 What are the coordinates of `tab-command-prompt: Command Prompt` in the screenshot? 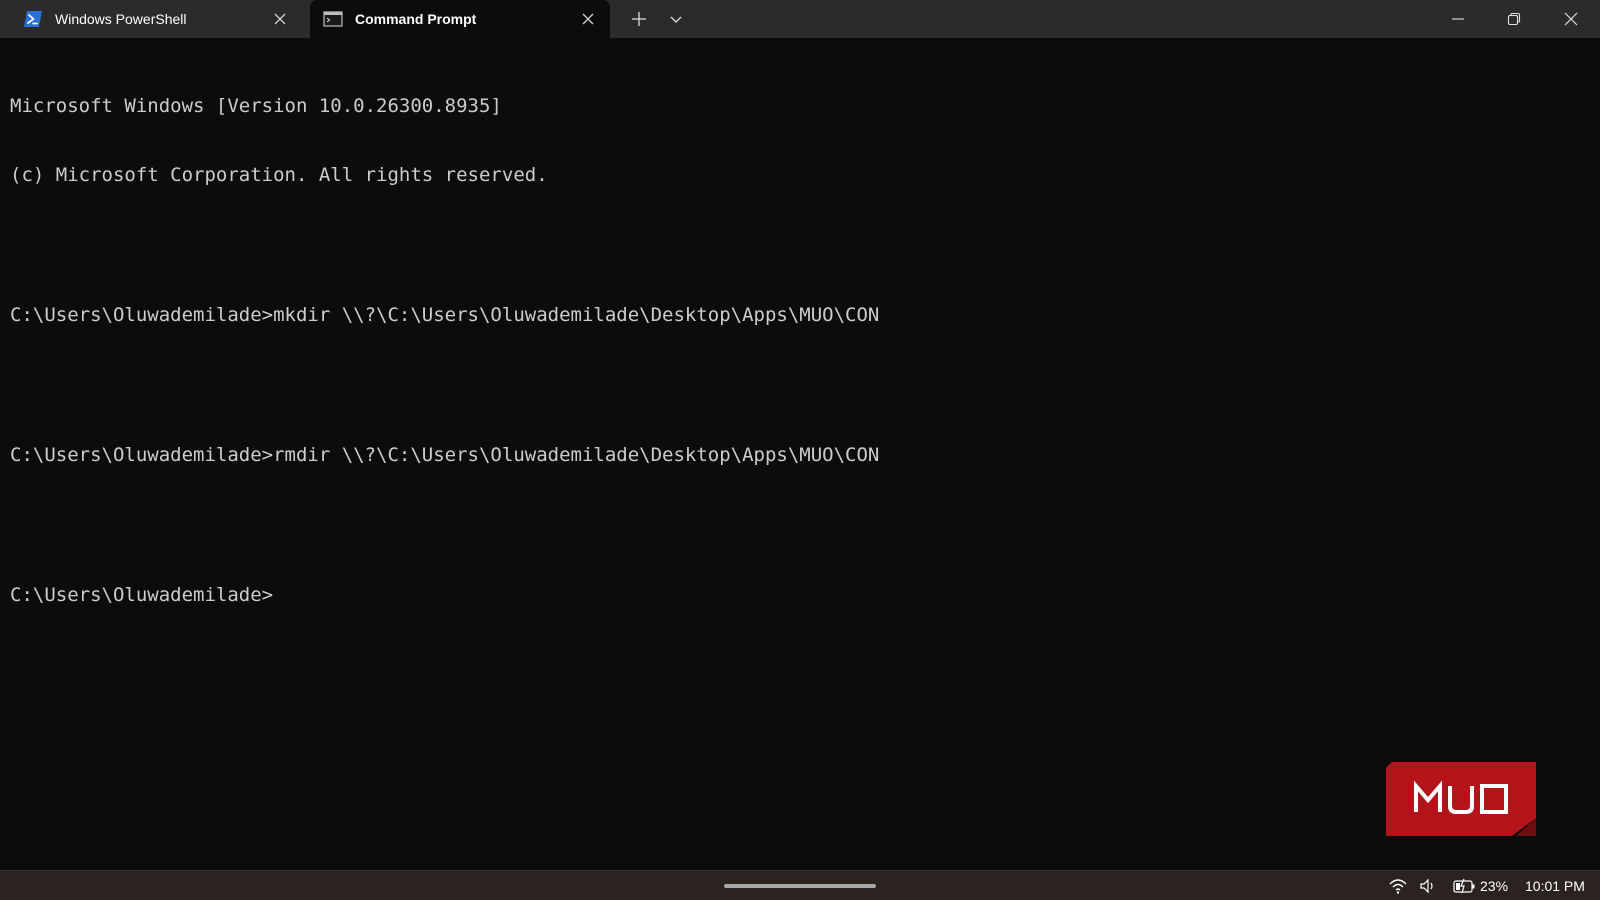 It's located at (460, 19).